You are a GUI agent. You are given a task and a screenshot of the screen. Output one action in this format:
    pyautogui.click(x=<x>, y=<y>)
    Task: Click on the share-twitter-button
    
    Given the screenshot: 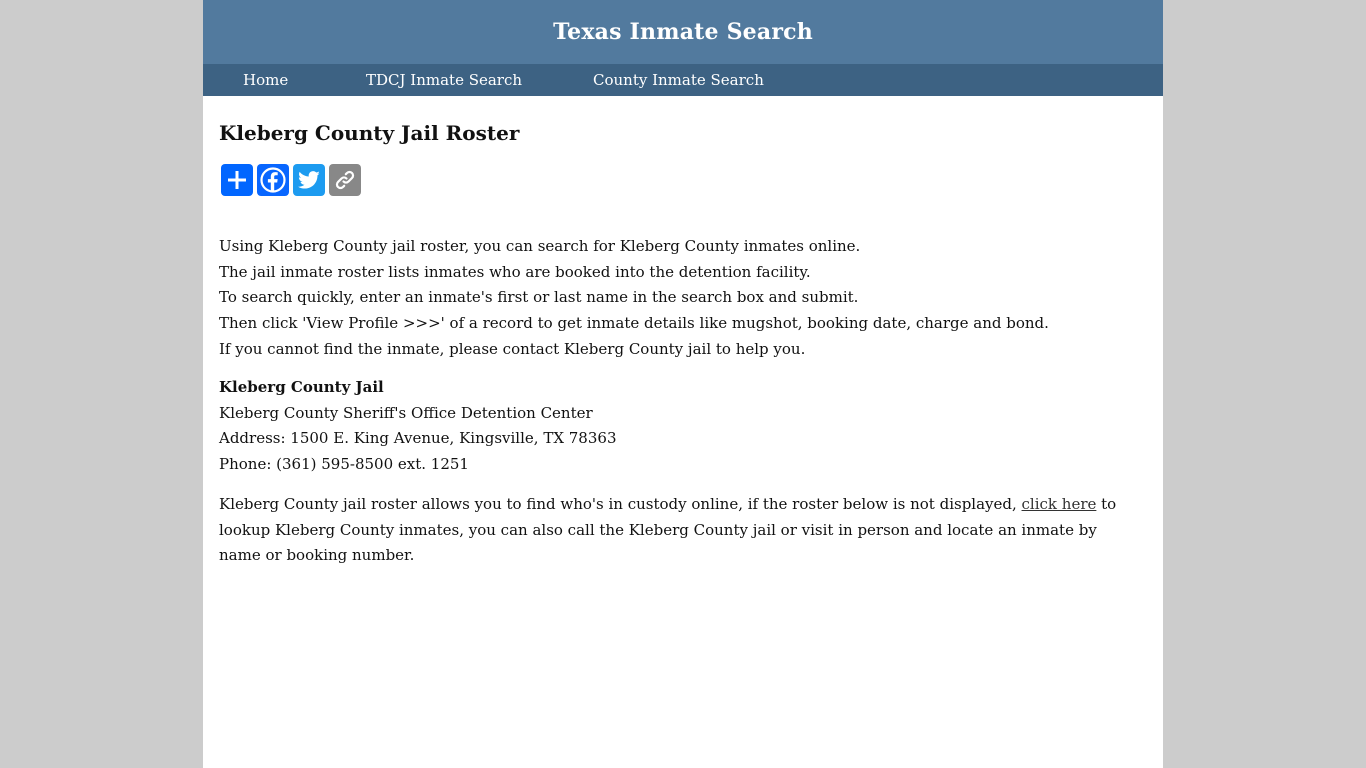 What is the action you would take?
    pyautogui.click(x=309, y=180)
    